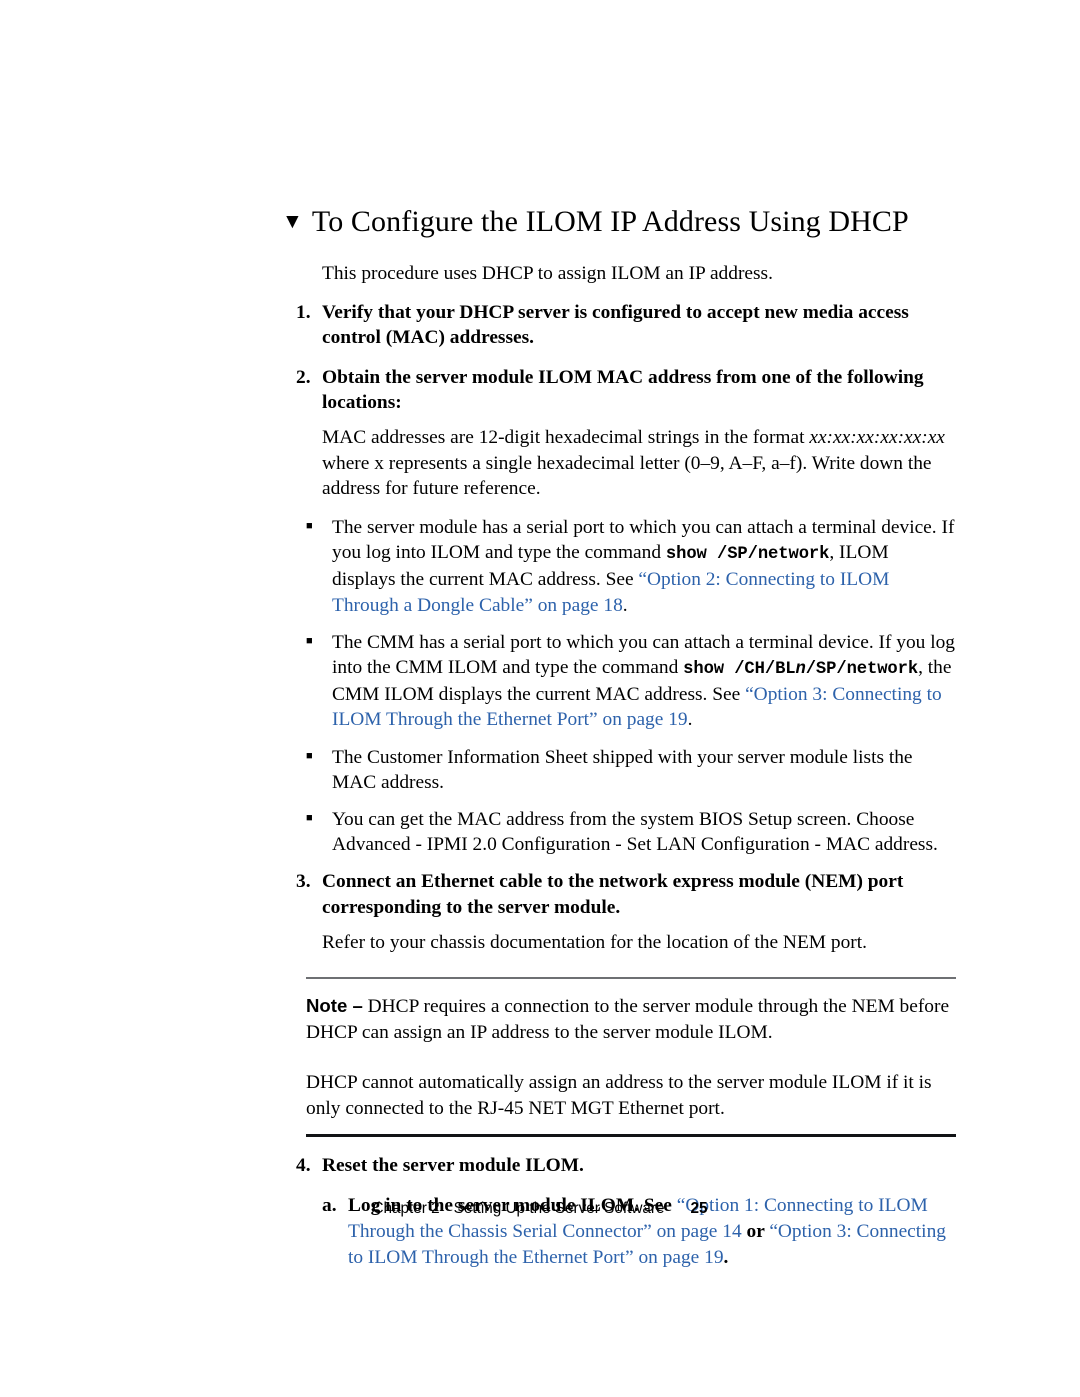 The width and height of the screenshot is (1080, 1397). Describe the element at coordinates (862, 670) in the screenshot. I see `bullet-2-command-tail: /SP/network` at that location.